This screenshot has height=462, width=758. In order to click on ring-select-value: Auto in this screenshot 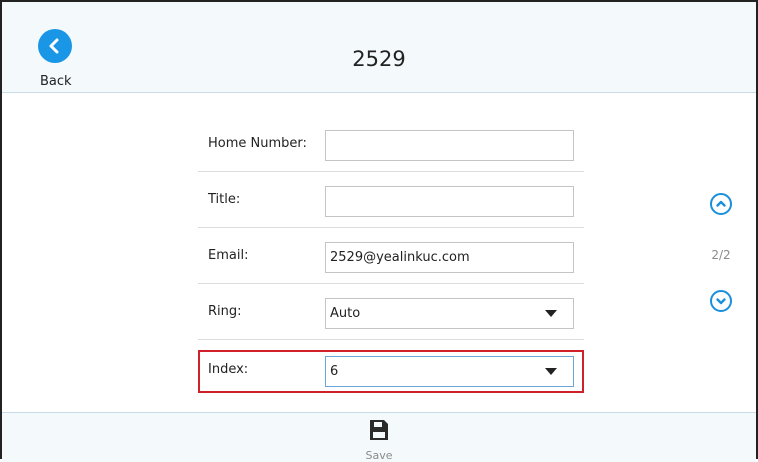, I will do `click(345, 313)`.